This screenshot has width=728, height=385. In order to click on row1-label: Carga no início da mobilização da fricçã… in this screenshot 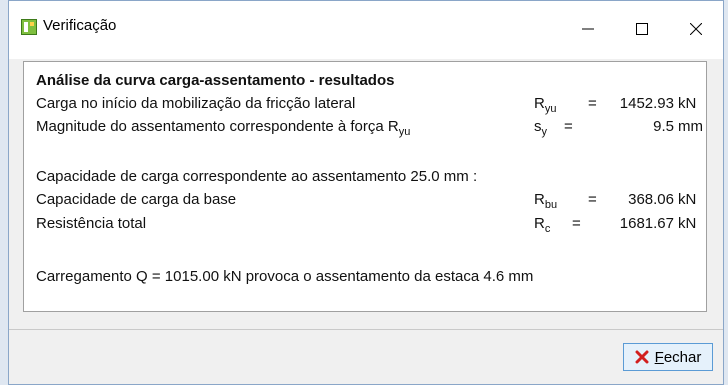, I will do `click(196, 103)`.